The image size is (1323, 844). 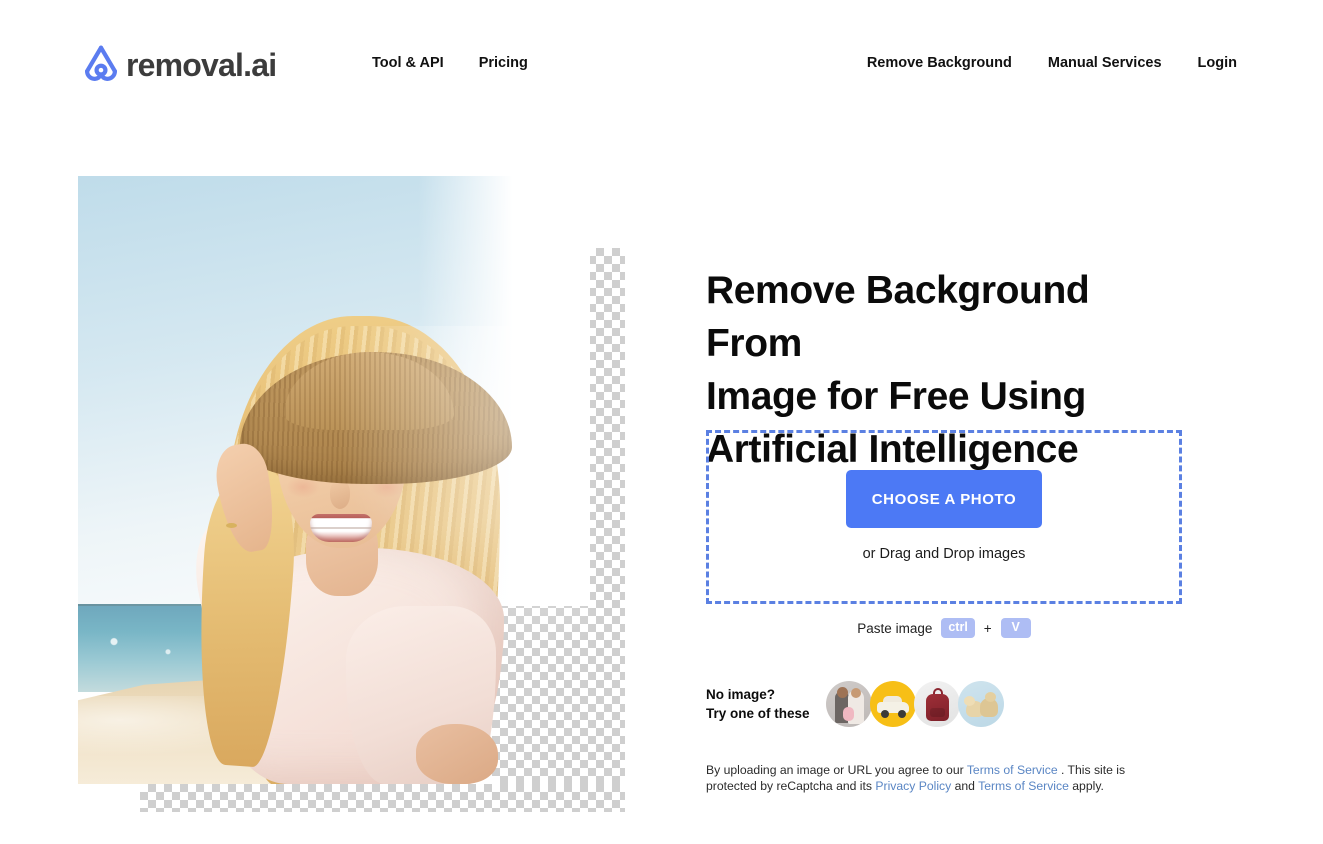 What do you see at coordinates (408, 63) in the screenshot?
I see `nav-item-tool-api: Tool & API` at bounding box center [408, 63].